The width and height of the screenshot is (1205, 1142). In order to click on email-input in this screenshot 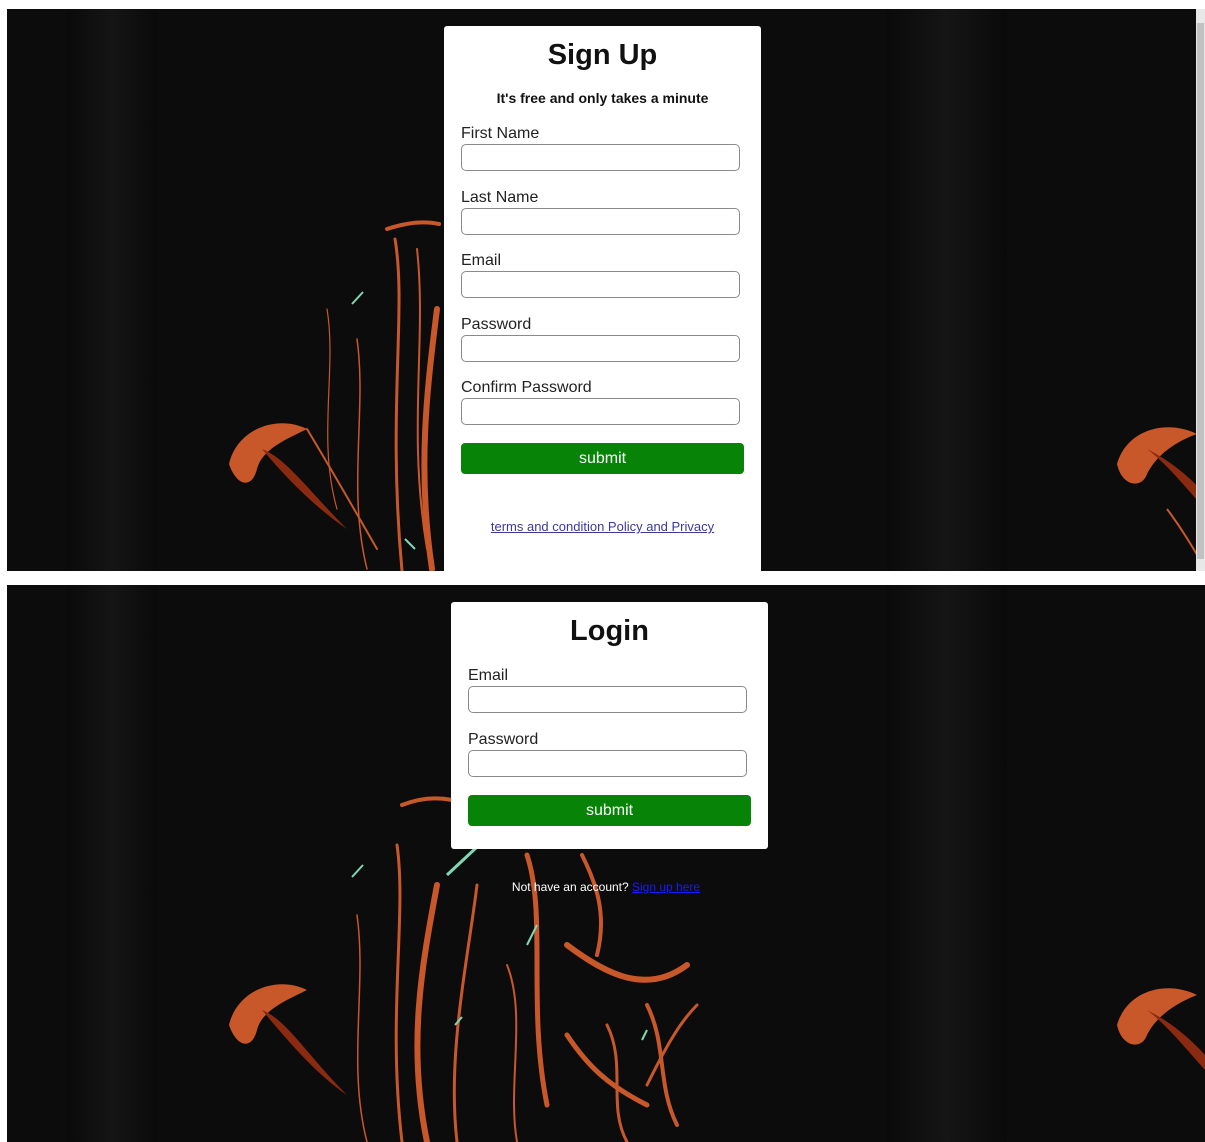, I will do `click(600, 284)`.